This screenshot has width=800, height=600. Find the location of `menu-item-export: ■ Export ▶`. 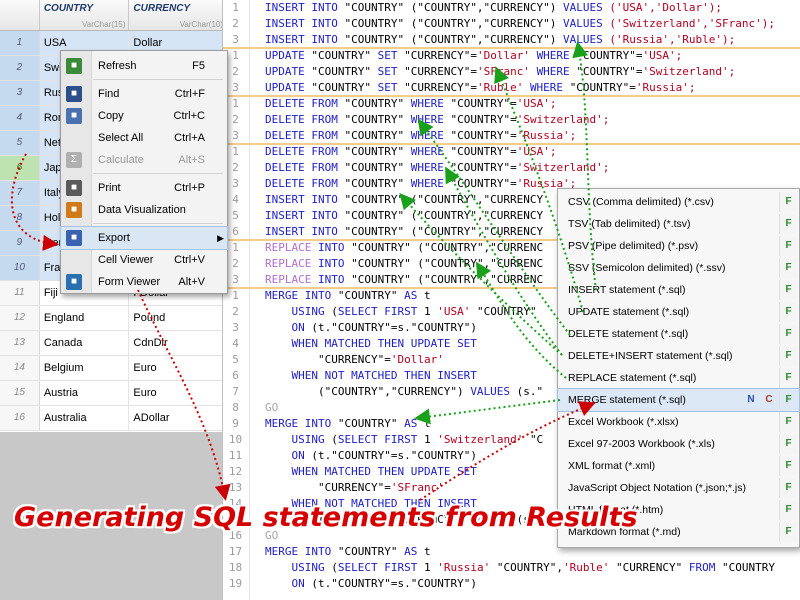

menu-item-export: ■ Export ▶ is located at coordinates (144, 238).